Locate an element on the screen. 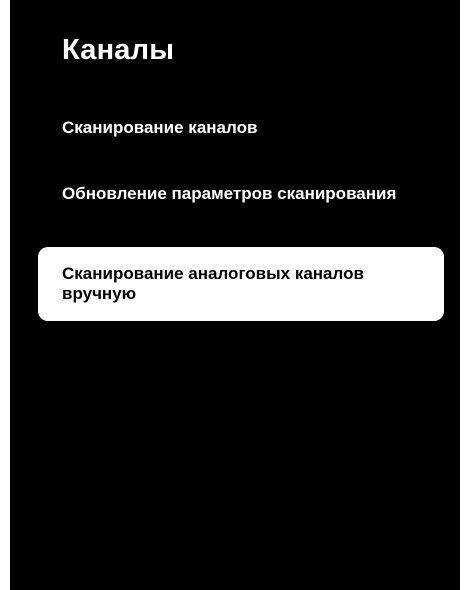  menu-item-update-scan-parameters: Обновление параметров сканирования is located at coordinates (229, 194).